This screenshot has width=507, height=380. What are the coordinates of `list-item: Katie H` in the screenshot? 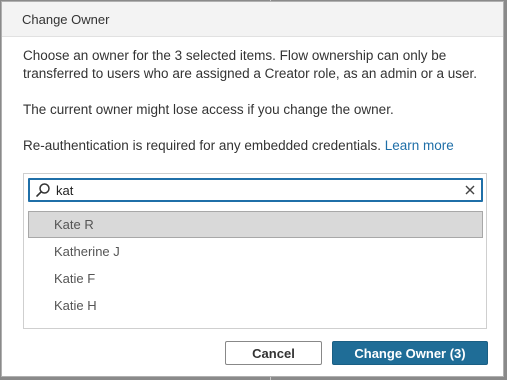 It's located at (255, 305).